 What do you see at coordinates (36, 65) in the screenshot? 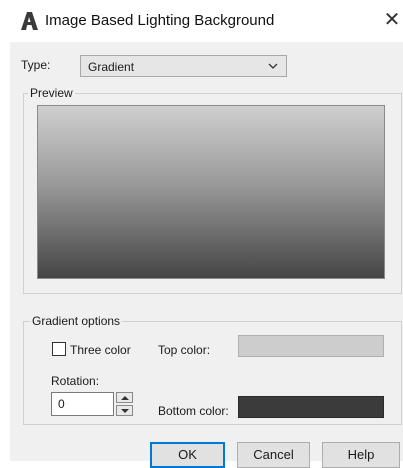
I see `type-label: Type:` at bounding box center [36, 65].